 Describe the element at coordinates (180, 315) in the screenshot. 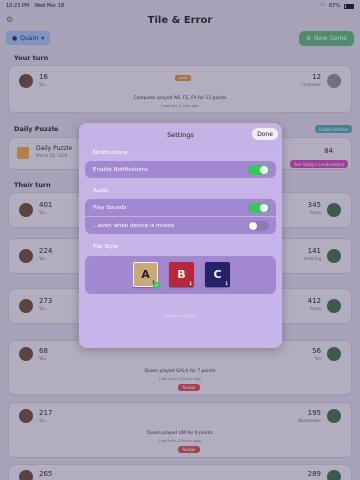

I see `version-label: Version 1.0 (53)` at that location.